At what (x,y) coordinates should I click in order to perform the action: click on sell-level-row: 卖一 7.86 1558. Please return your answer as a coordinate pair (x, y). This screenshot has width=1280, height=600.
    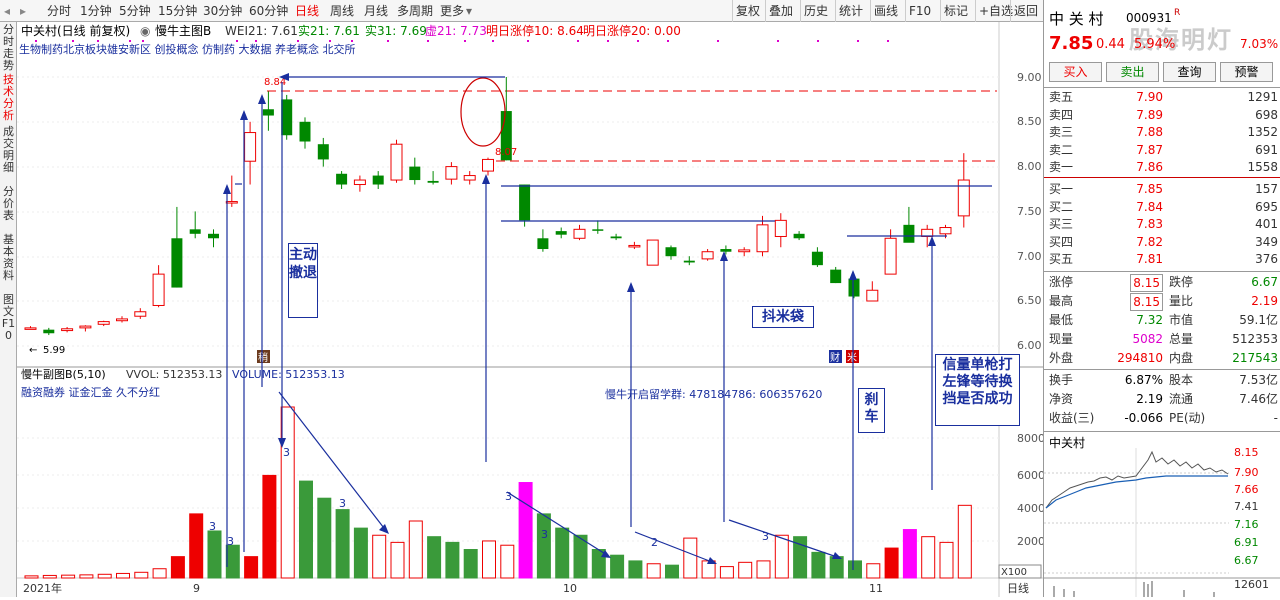
    Looking at the image, I should click on (1162, 167).